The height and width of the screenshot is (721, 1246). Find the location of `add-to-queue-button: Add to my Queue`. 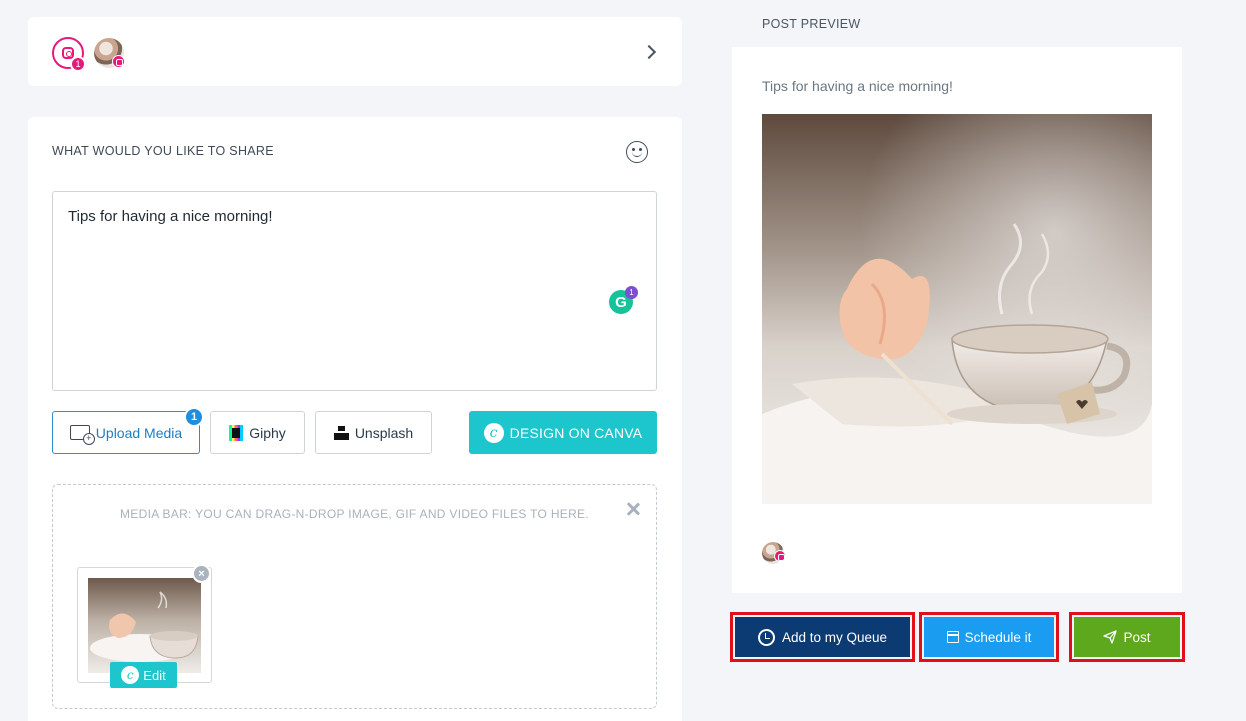

add-to-queue-button: Add to my Queue is located at coordinates (822, 637).